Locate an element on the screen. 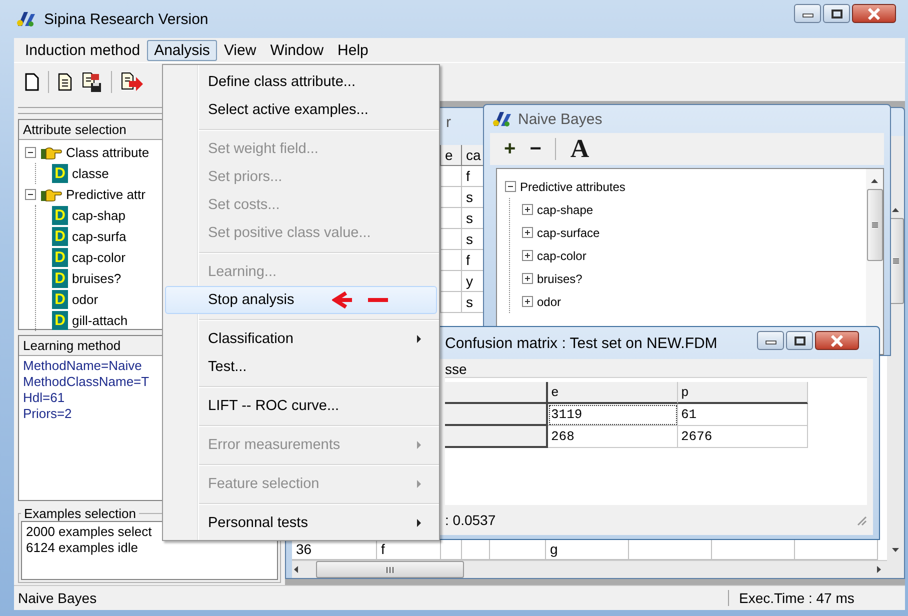  remove-button: − is located at coordinates (536, 149).